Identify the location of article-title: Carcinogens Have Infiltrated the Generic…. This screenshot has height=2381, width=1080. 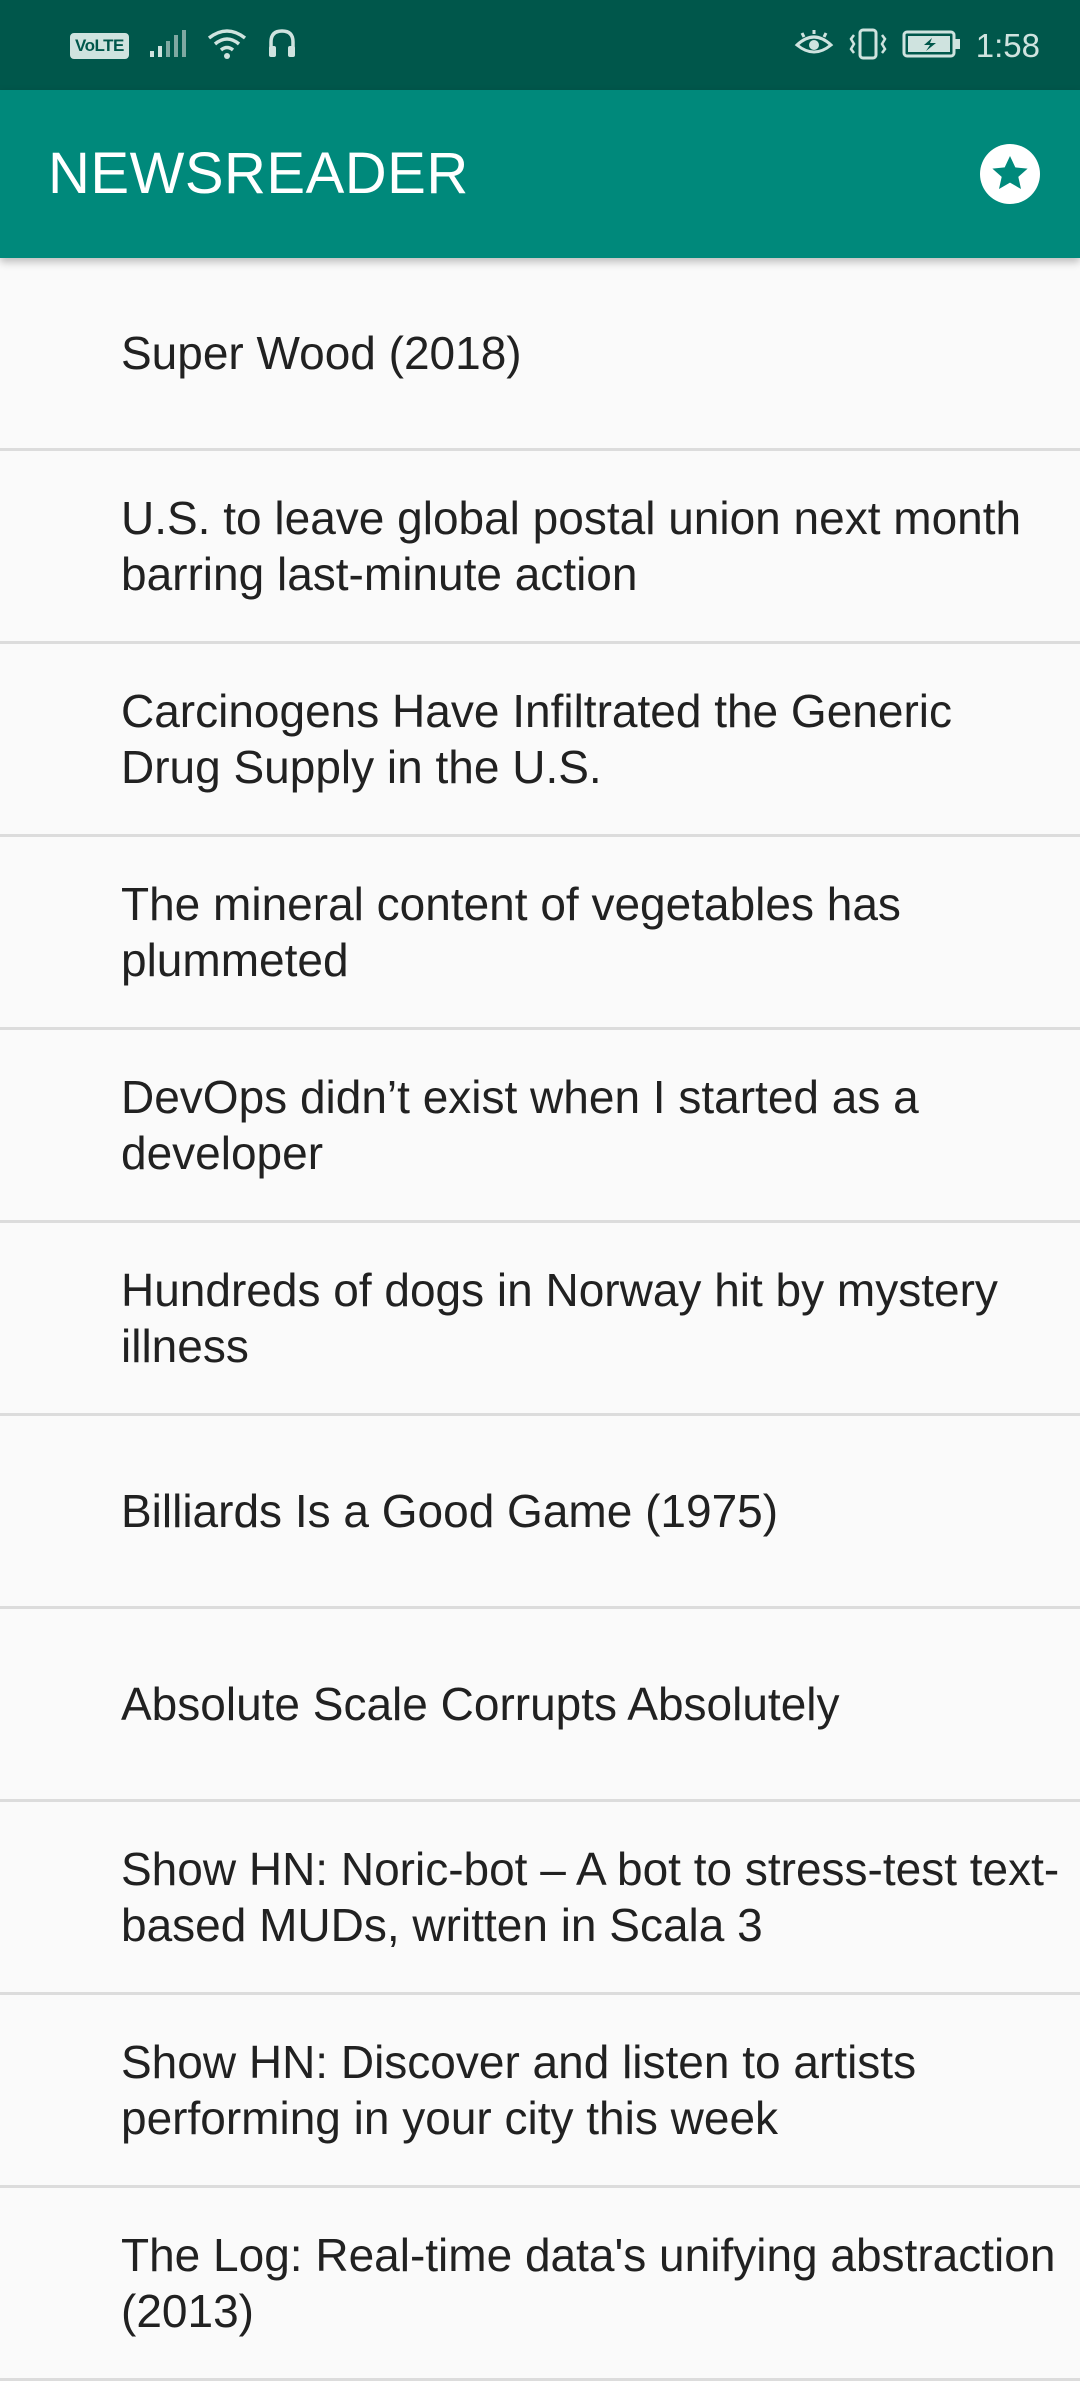
(536, 739).